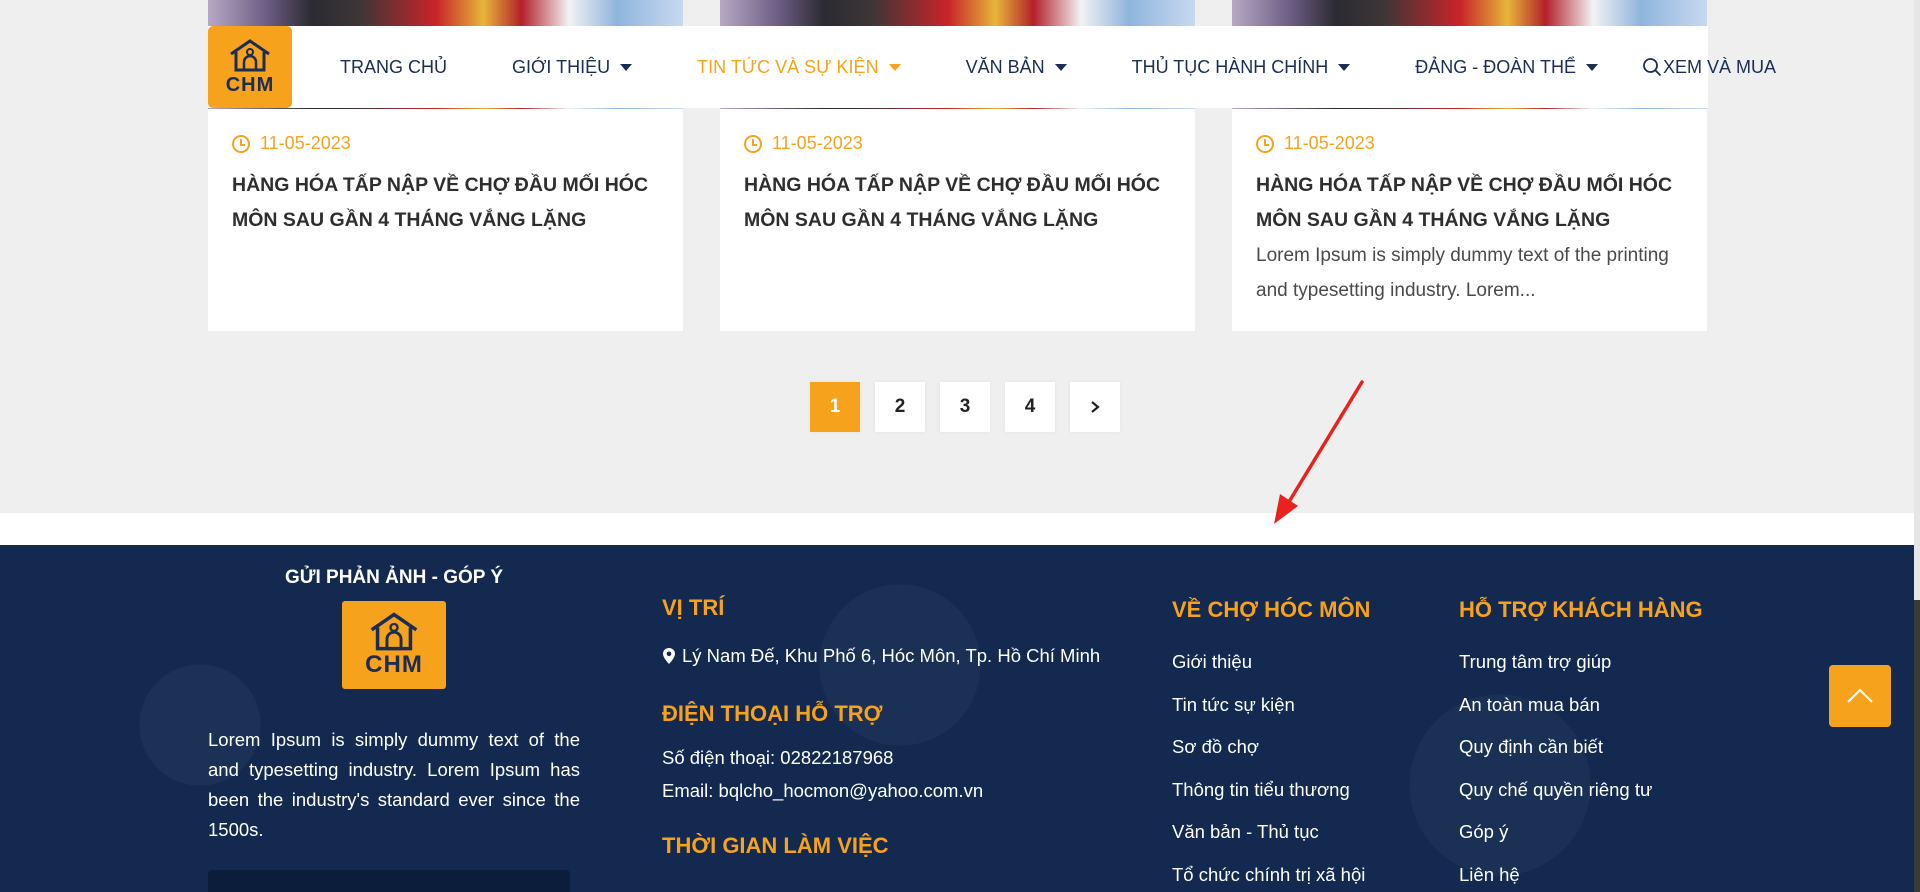 This screenshot has width=1920, height=892. Describe the element at coordinates (394, 578) in the screenshot. I see `feedback-heading: GỬI PHẢN ẢNH - GÓP Ý` at that location.